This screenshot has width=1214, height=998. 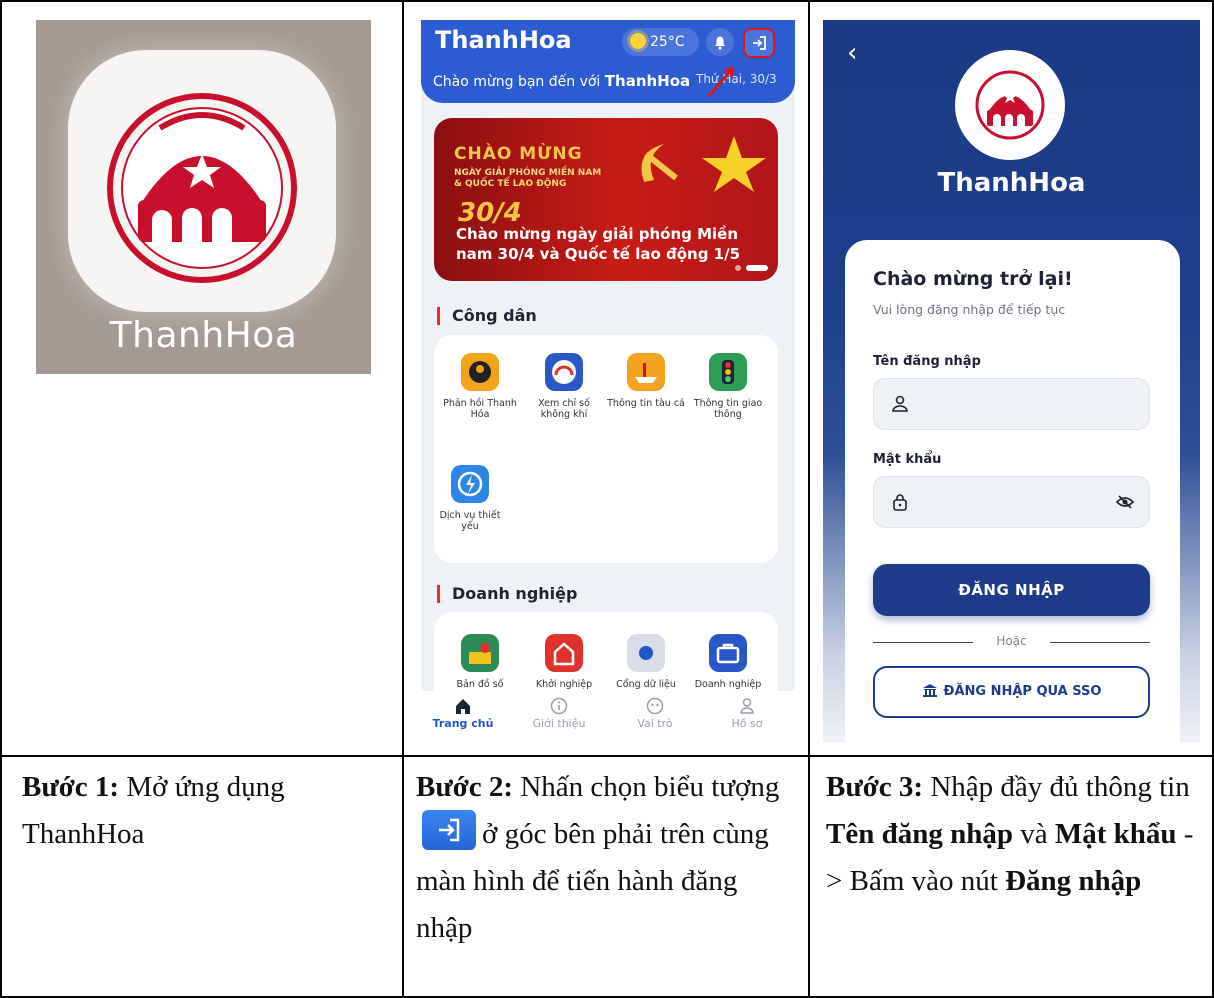 What do you see at coordinates (728, 372) in the screenshot?
I see `traffic-light-icon` at bounding box center [728, 372].